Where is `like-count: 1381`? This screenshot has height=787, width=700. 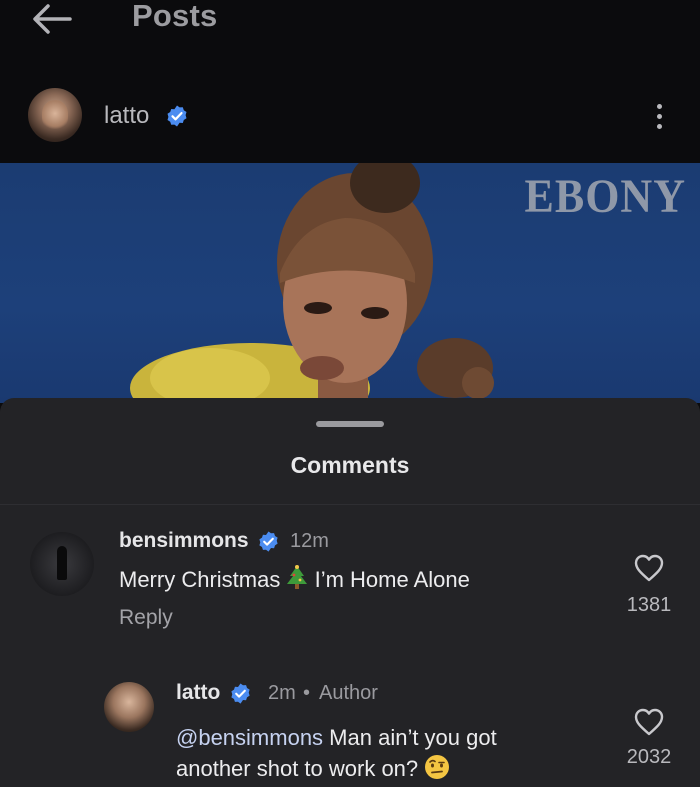 like-count: 1381 is located at coordinates (649, 605).